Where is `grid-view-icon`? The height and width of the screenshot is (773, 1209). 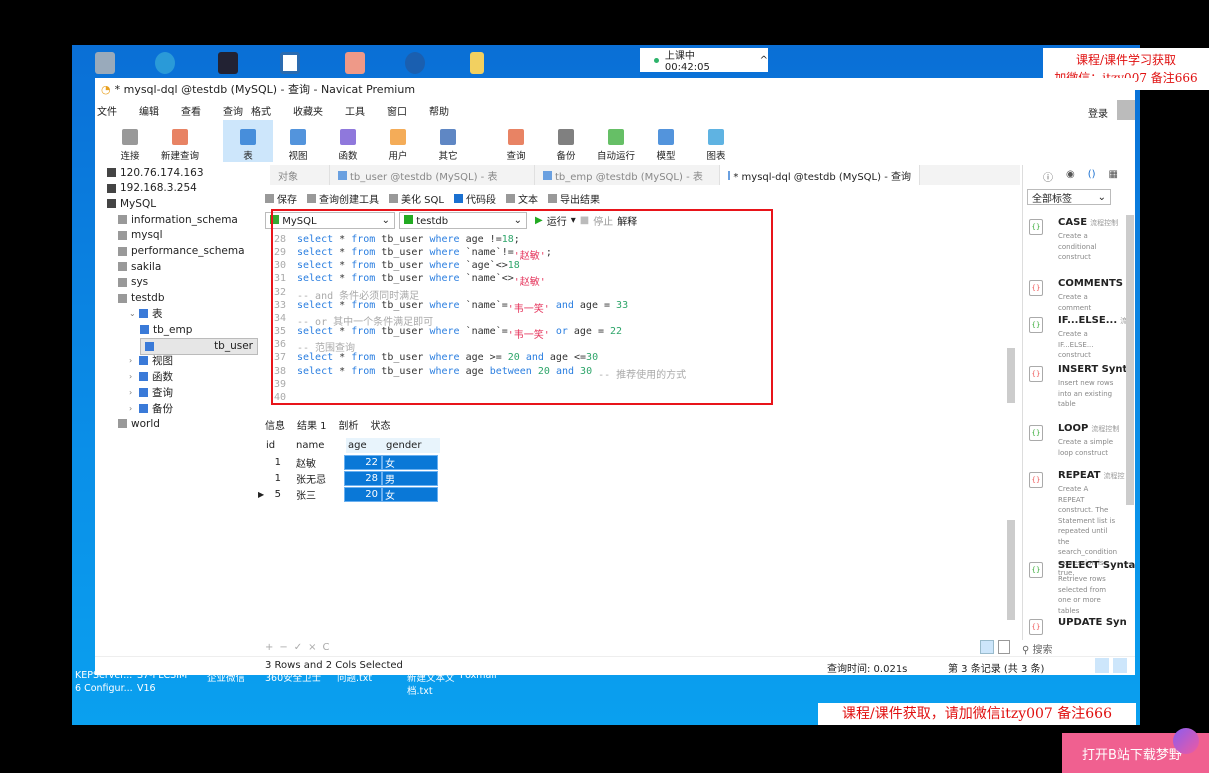 grid-view-icon is located at coordinates (987, 647).